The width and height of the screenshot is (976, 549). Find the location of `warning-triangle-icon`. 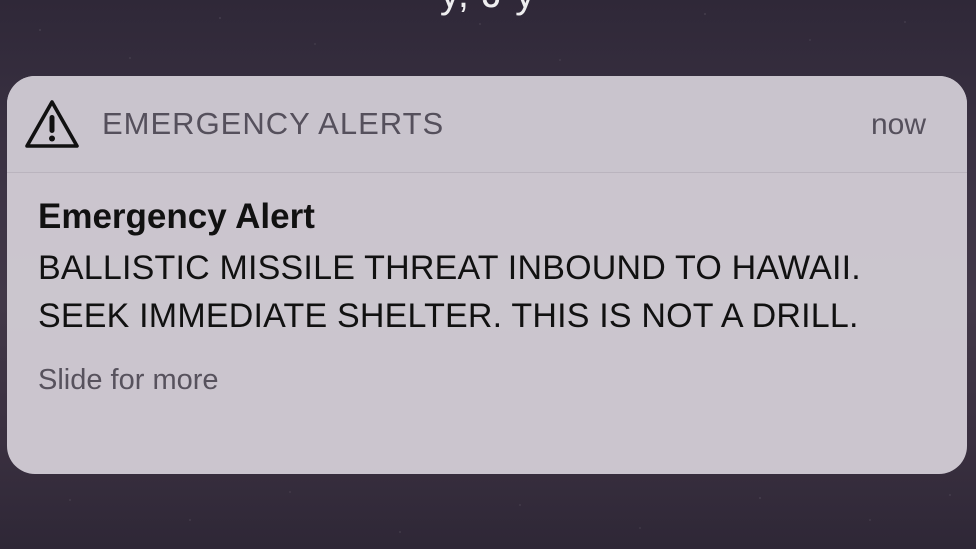

warning-triangle-icon is located at coordinates (52, 124).